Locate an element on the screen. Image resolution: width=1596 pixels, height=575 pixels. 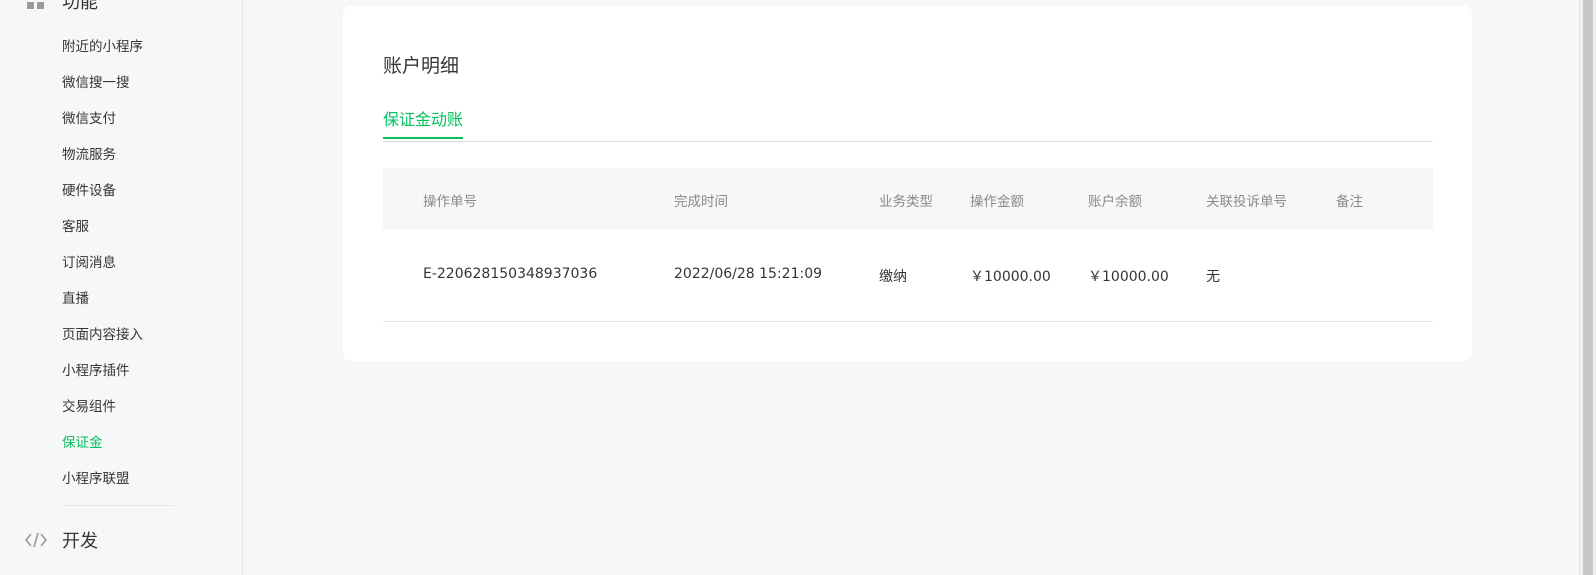
scrollbar-thumb is located at coordinates (1588, 287).